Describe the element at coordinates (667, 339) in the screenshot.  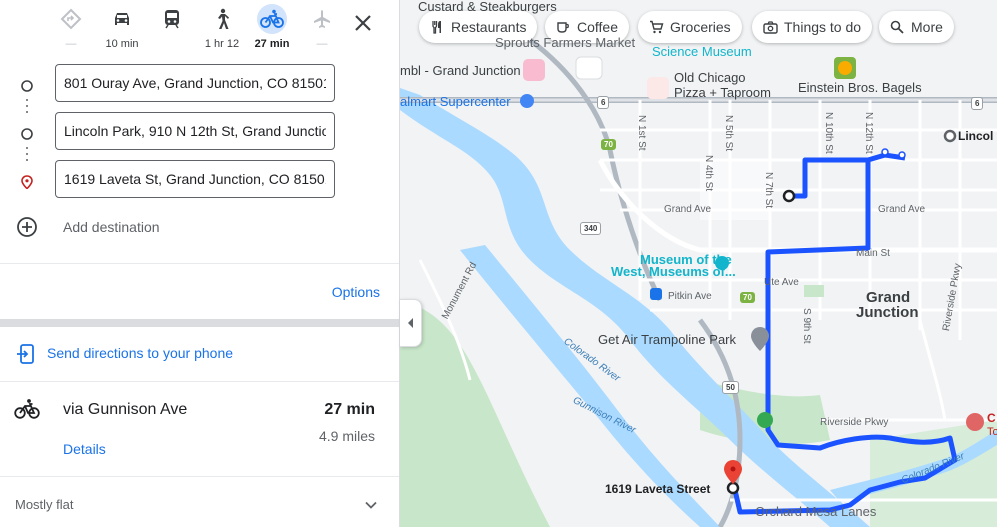
I see `map-label-trampoline: Get Air Trampoline Park` at that location.